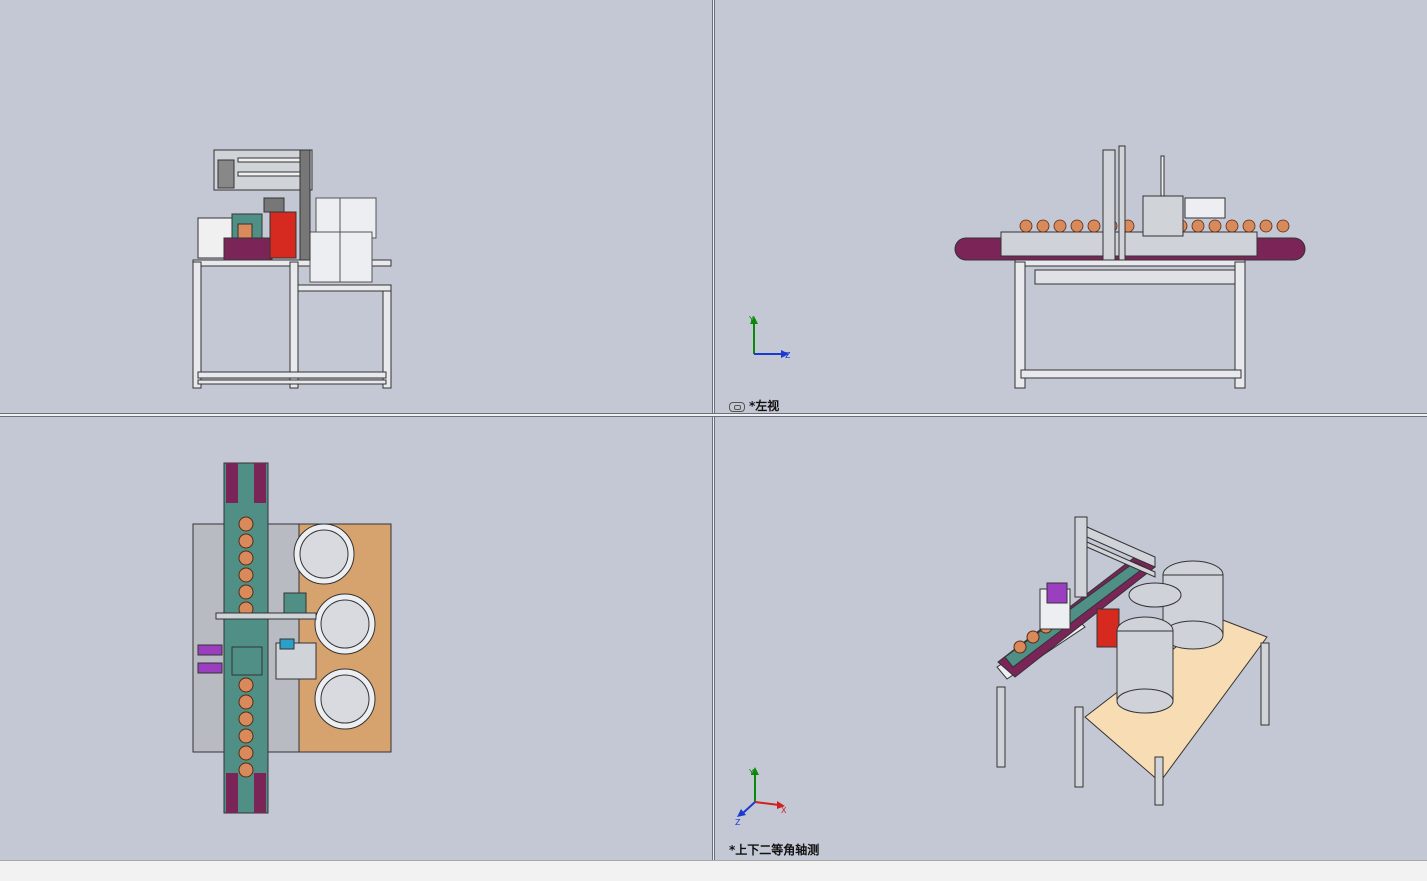 This screenshot has height=881, width=1427. Describe the element at coordinates (788, 355) in the screenshot. I see `triad-z-label: Z` at that location.